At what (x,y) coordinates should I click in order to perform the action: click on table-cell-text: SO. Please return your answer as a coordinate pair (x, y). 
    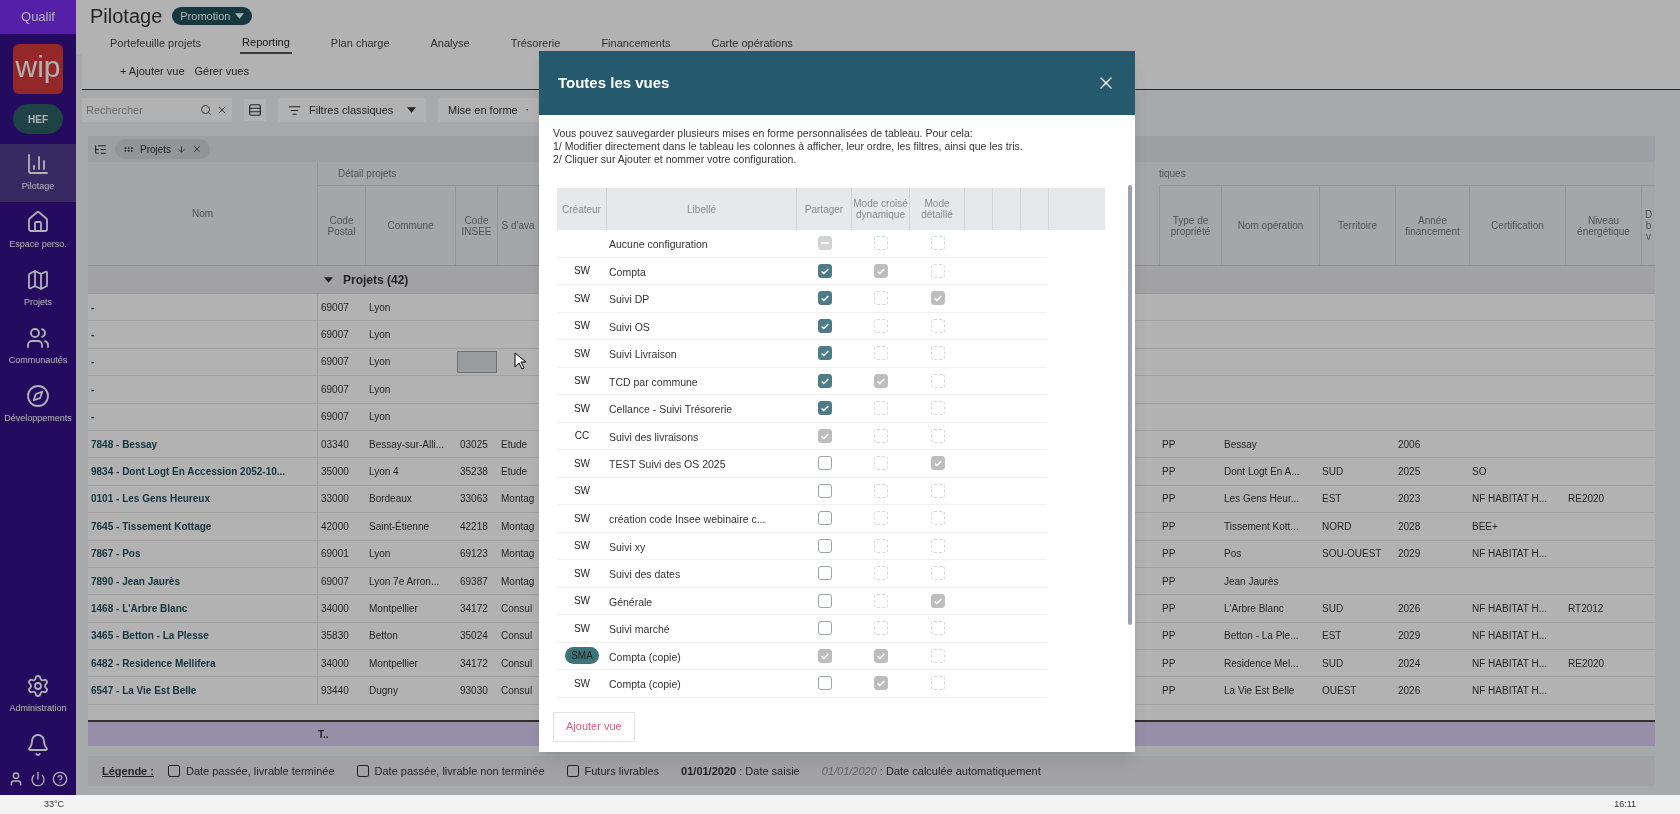
    Looking at the image, I should click on (1479, 472).